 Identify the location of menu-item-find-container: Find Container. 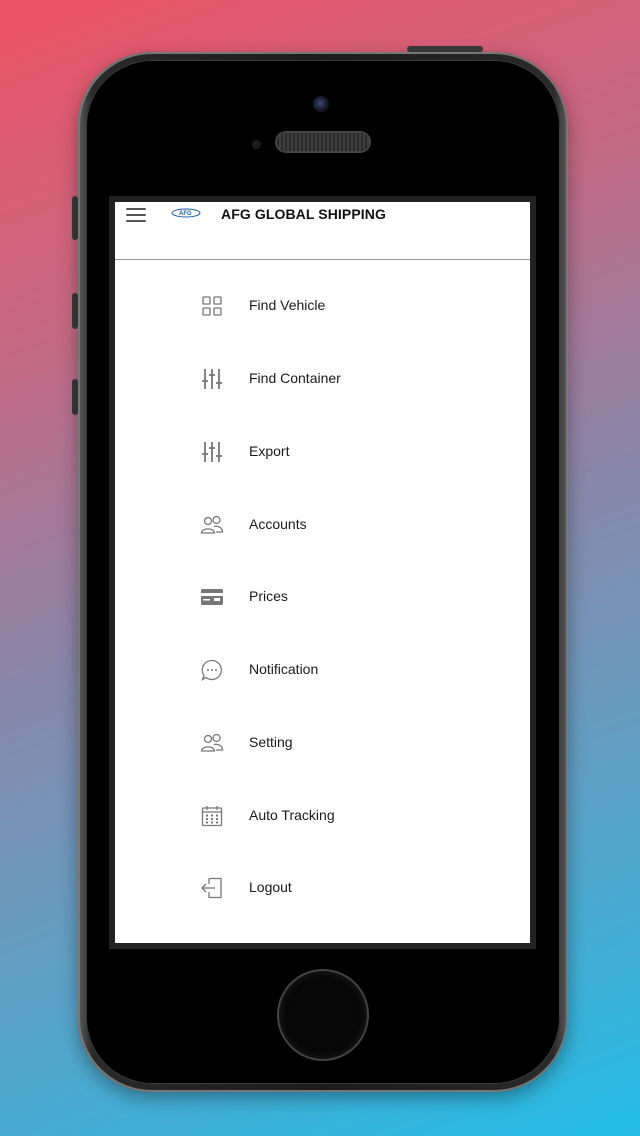
(322, 379).